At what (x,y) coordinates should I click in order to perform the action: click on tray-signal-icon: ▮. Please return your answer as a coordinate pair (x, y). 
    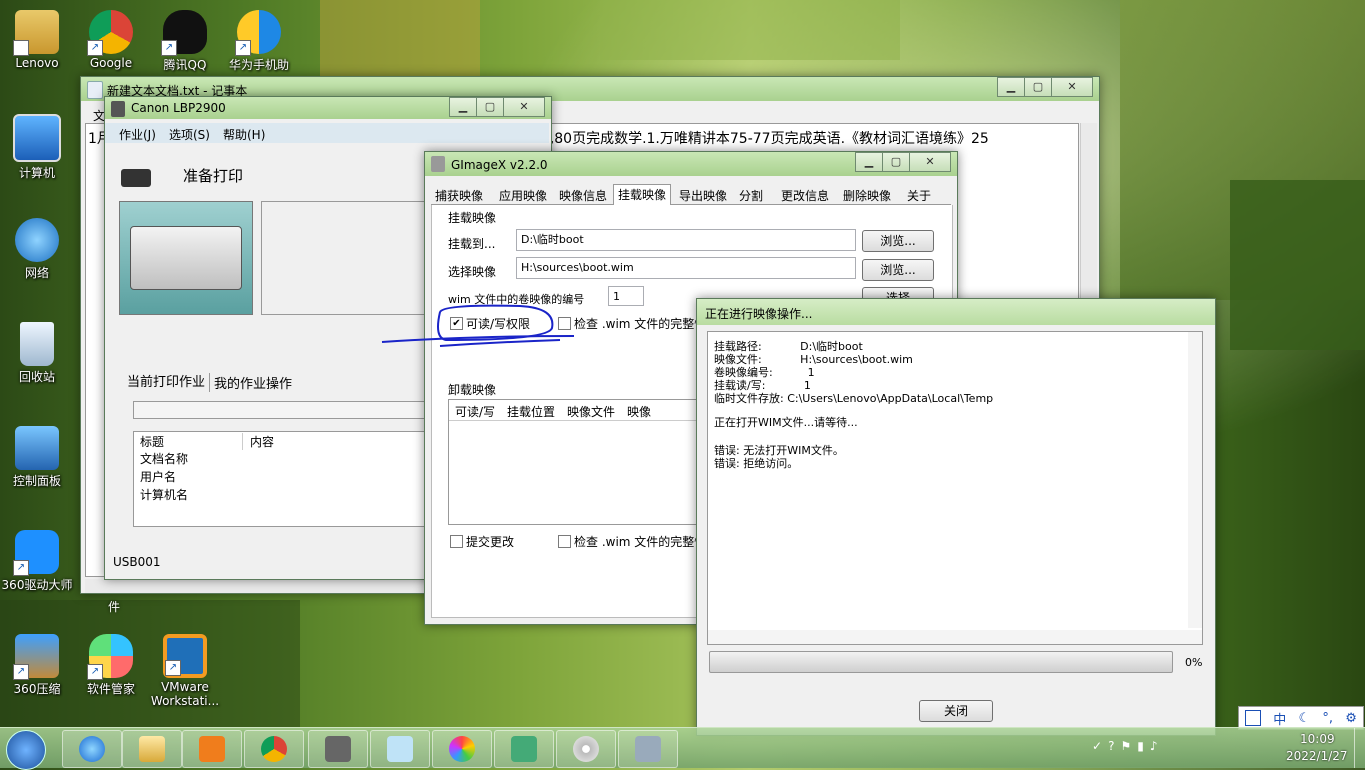
    Looking at the image, I should click on (1143, 746).